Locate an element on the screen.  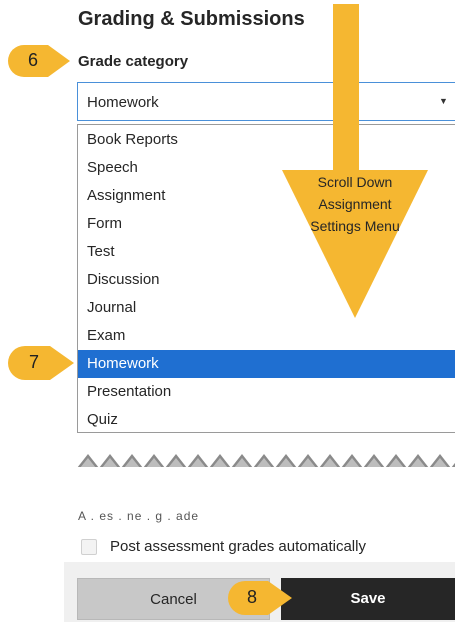
dropdown-option: Exam is located at coordinates (266, 336).